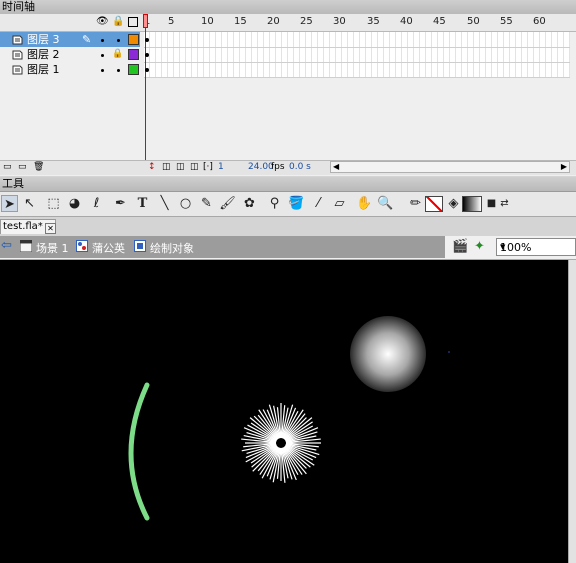 The width and height of the screenshot is (576, 563). Describe the element at coordinates (26, 246) in the screenshot. I see `scene-icon` at that location.